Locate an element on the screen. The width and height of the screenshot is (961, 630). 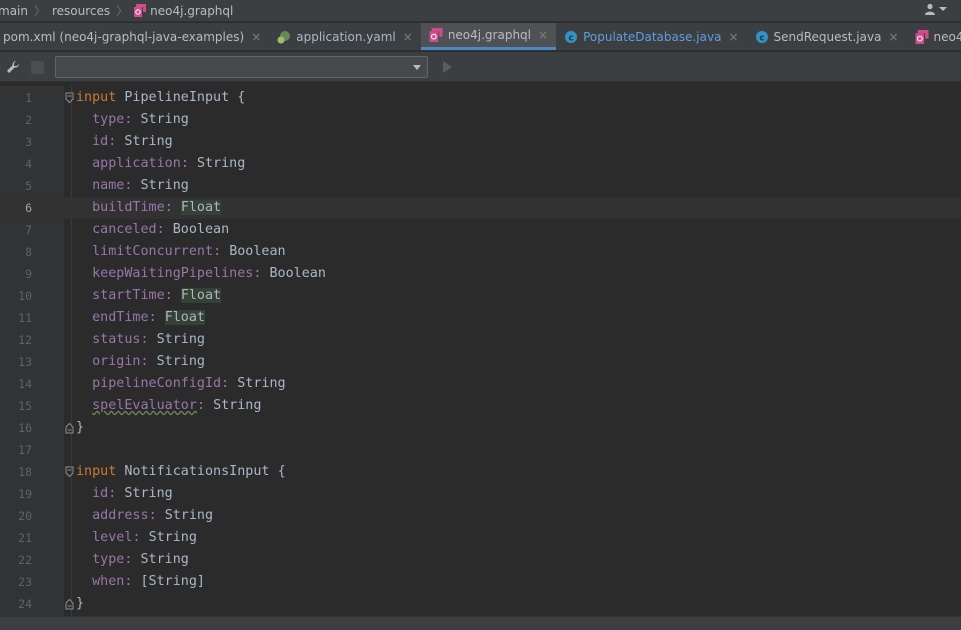
code-line: 23 when: [String] is located at coordinates (480, 582).